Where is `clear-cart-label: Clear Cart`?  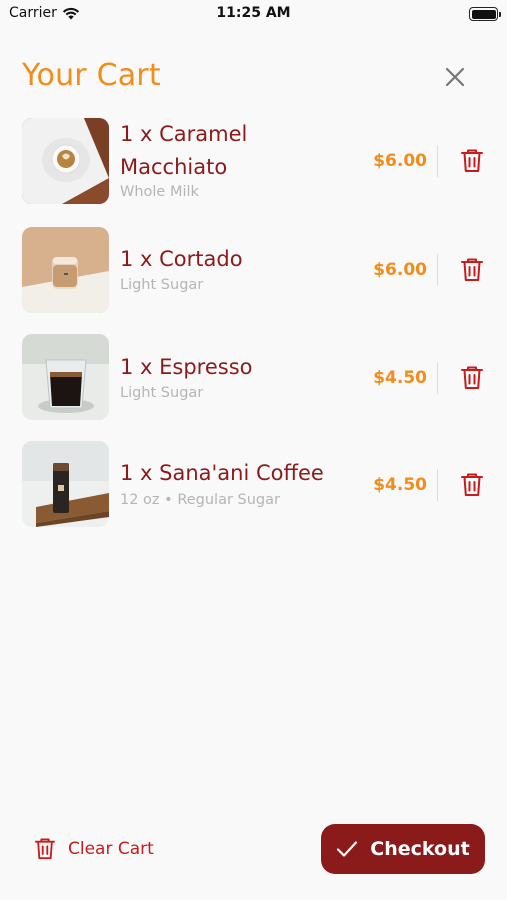 clear-cart-label: Clear Cart is located at coordinates (111, 849).